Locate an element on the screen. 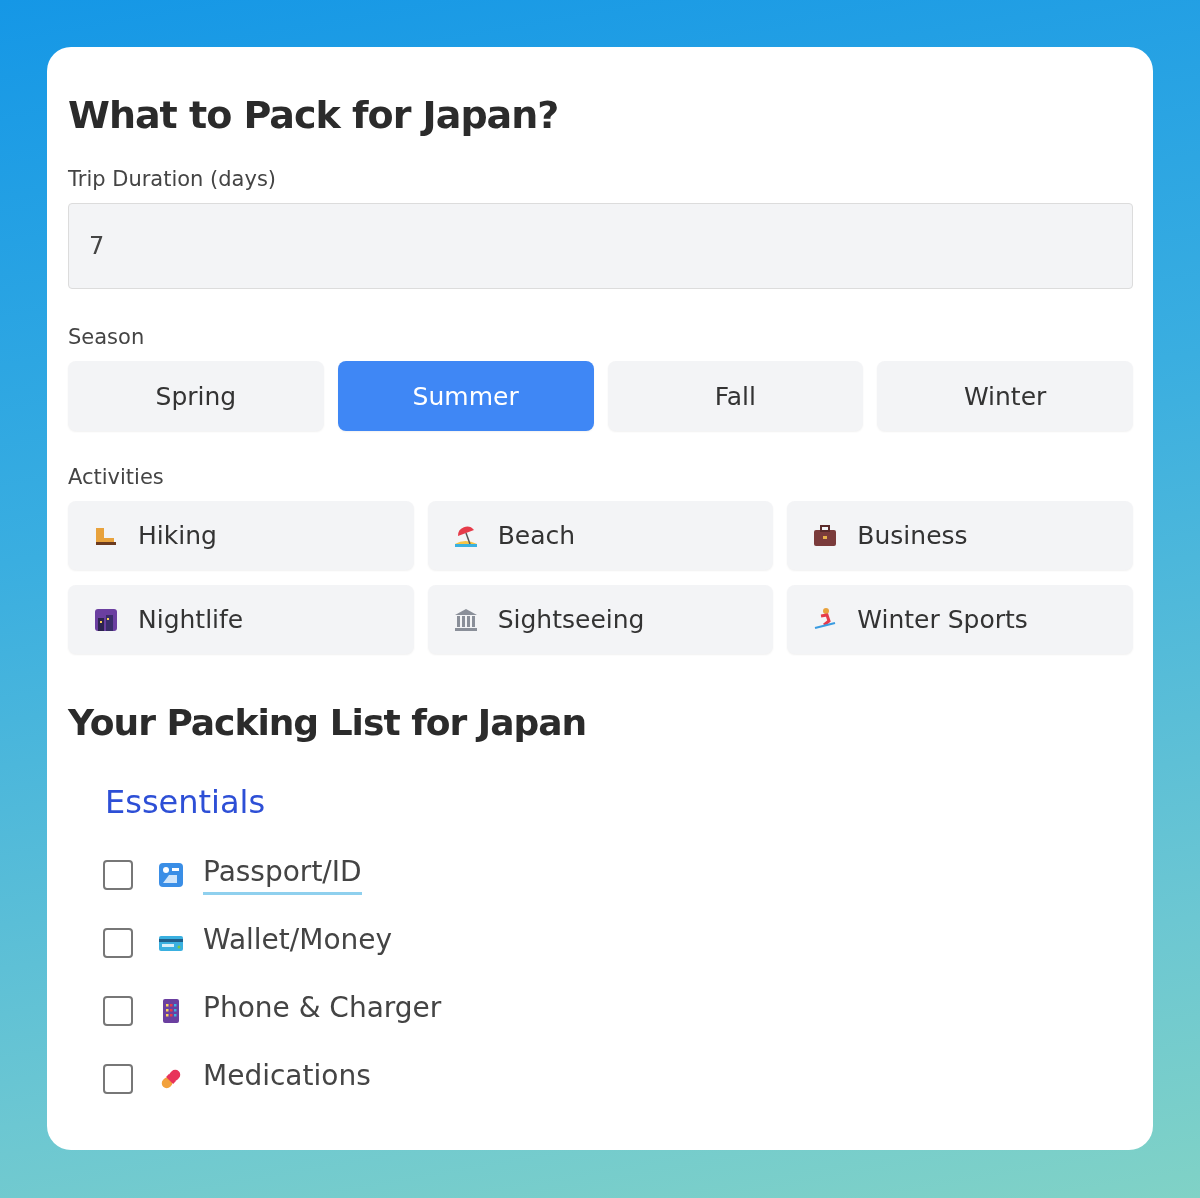  activity-button: Hiking is located at coordinates (241, 535).